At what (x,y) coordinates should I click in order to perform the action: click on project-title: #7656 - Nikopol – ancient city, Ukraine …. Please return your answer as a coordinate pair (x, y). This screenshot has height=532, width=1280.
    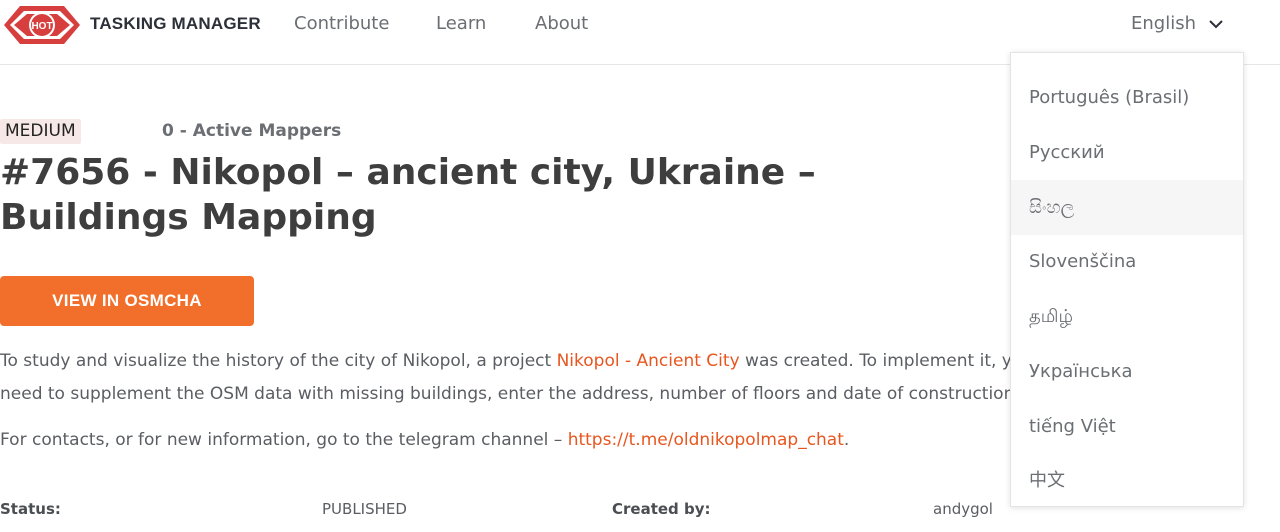
    Looking at the image, I should click on (408, 195).